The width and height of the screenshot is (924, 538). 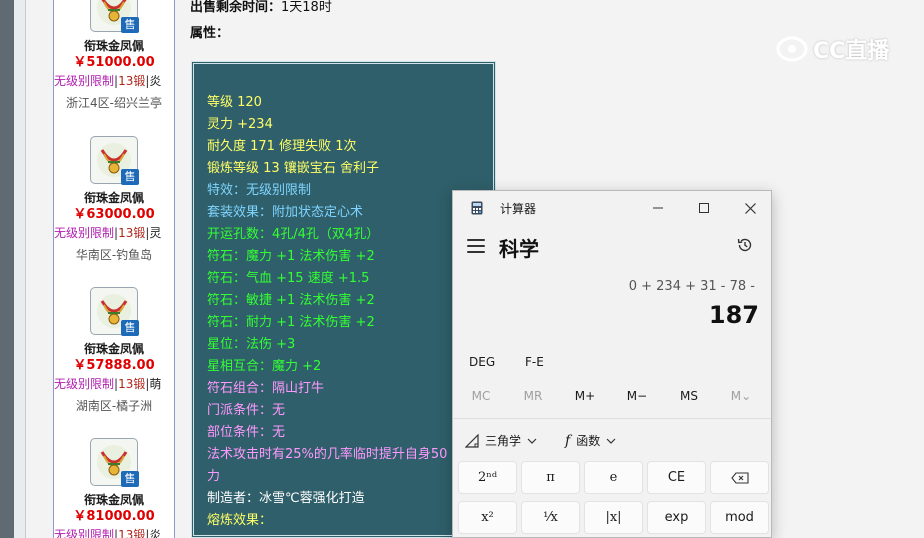 I want to click on item-detail: 出售剩余时间：1天18时 属性：, so click(x=261, y=26).